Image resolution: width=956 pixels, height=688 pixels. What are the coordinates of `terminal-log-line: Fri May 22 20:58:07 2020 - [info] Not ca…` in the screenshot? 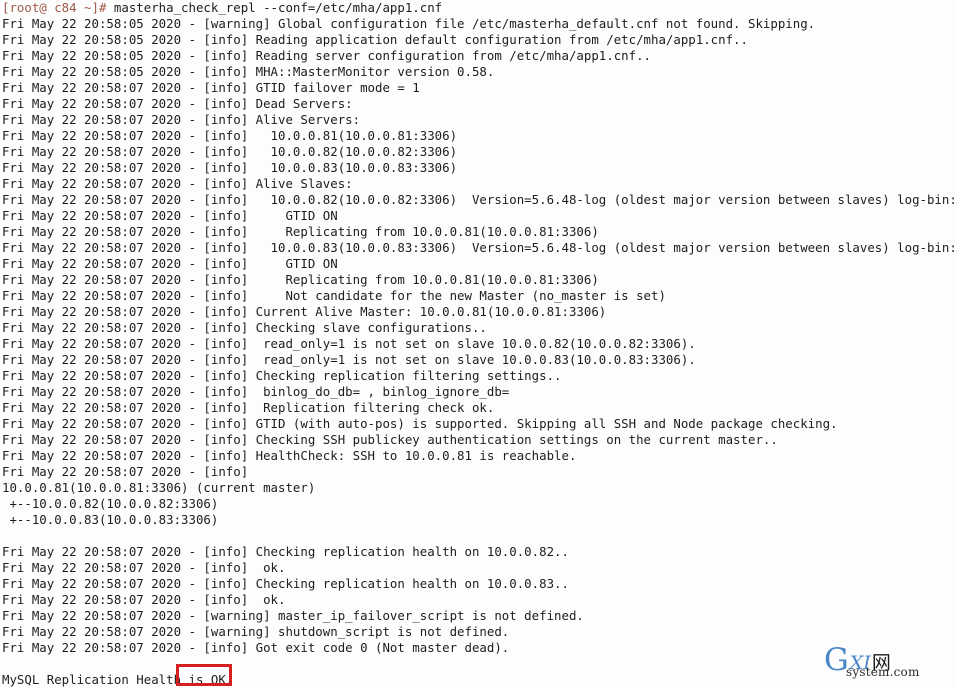 It's located at (334, 295).